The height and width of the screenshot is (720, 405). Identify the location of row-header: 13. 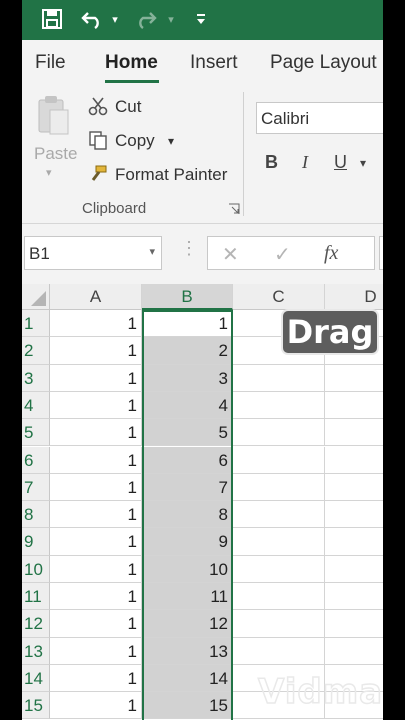
(36, 651).